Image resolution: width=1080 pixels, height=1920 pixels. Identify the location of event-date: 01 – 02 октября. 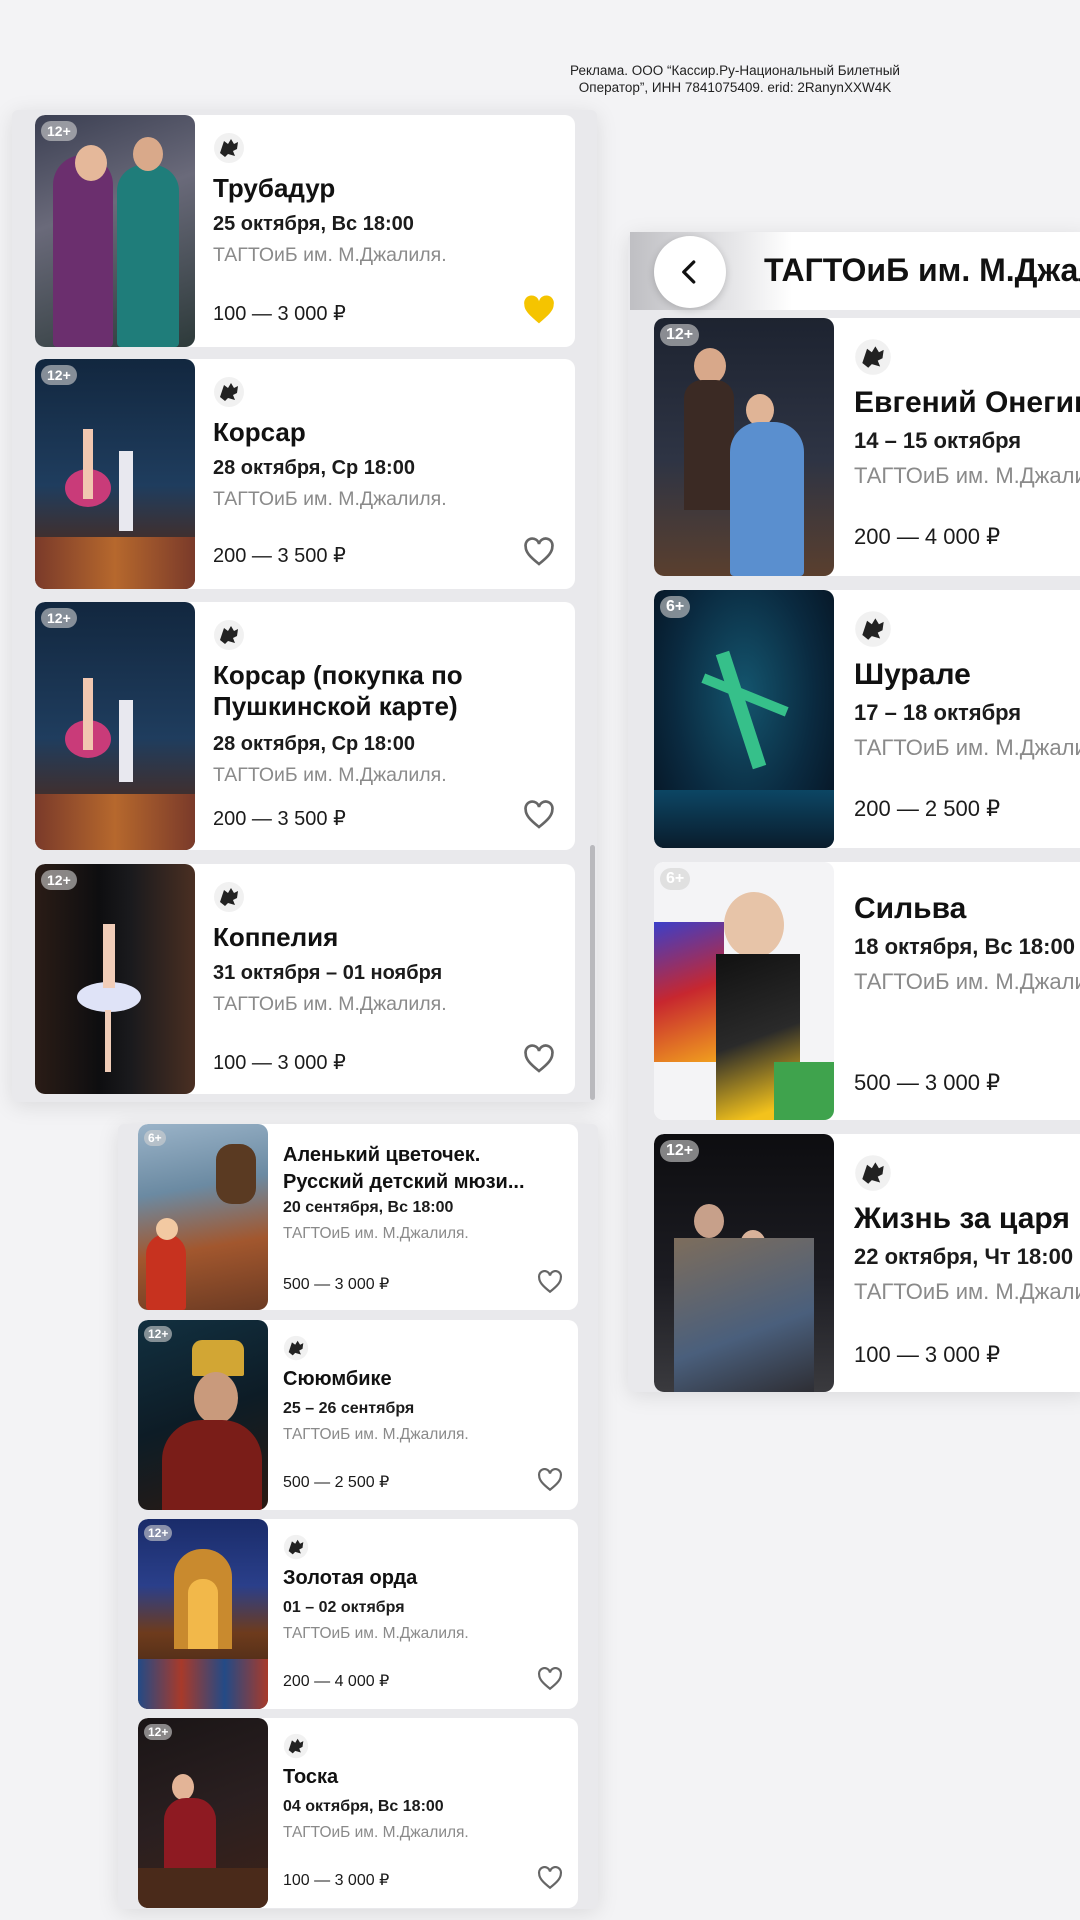
(344, 1607).